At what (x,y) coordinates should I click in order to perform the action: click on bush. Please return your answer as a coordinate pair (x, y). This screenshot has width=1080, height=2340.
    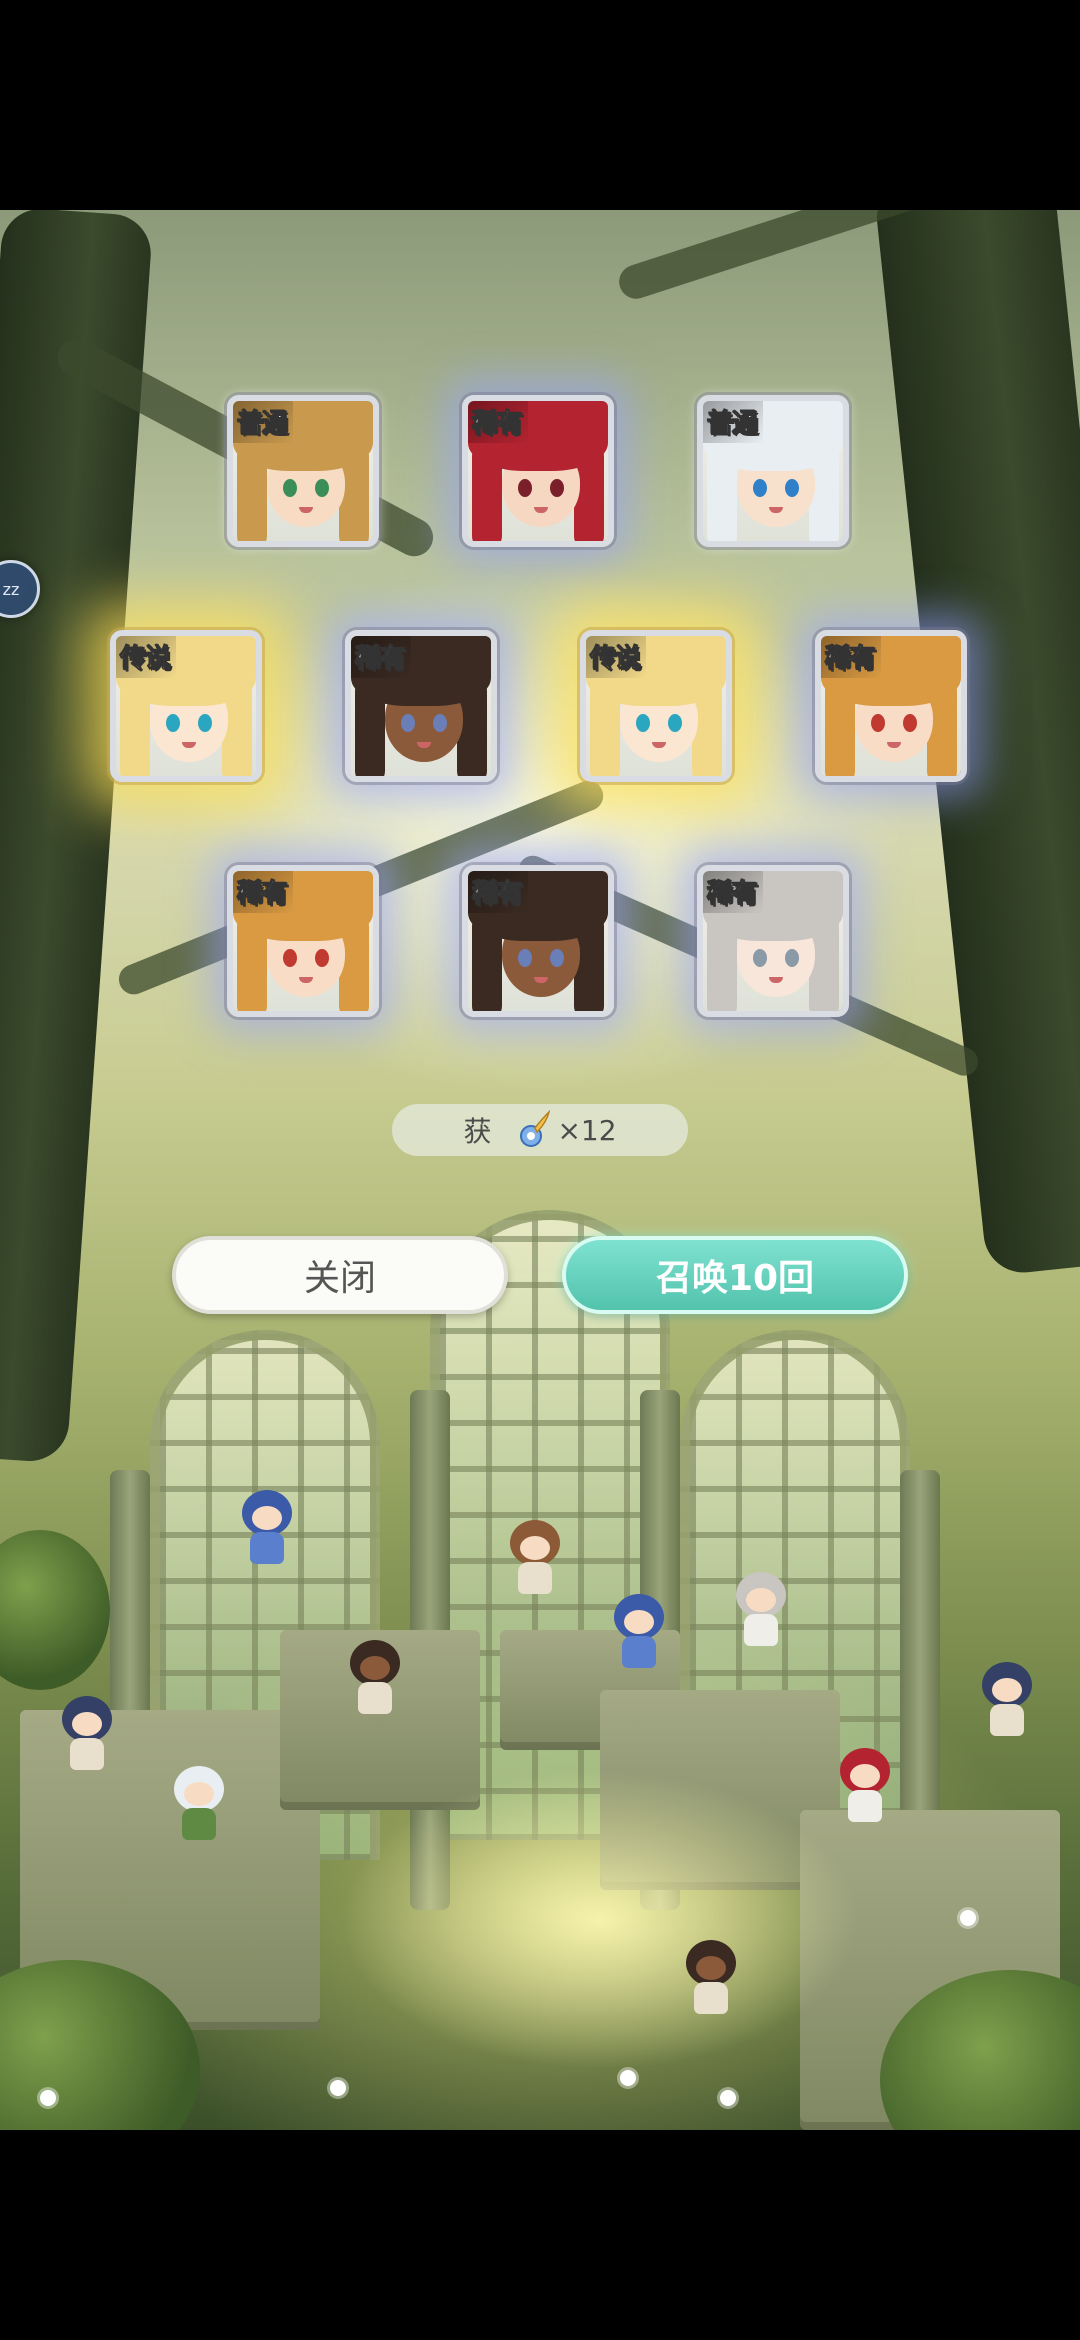
    Looking at the image, I should click on (55, 1610).